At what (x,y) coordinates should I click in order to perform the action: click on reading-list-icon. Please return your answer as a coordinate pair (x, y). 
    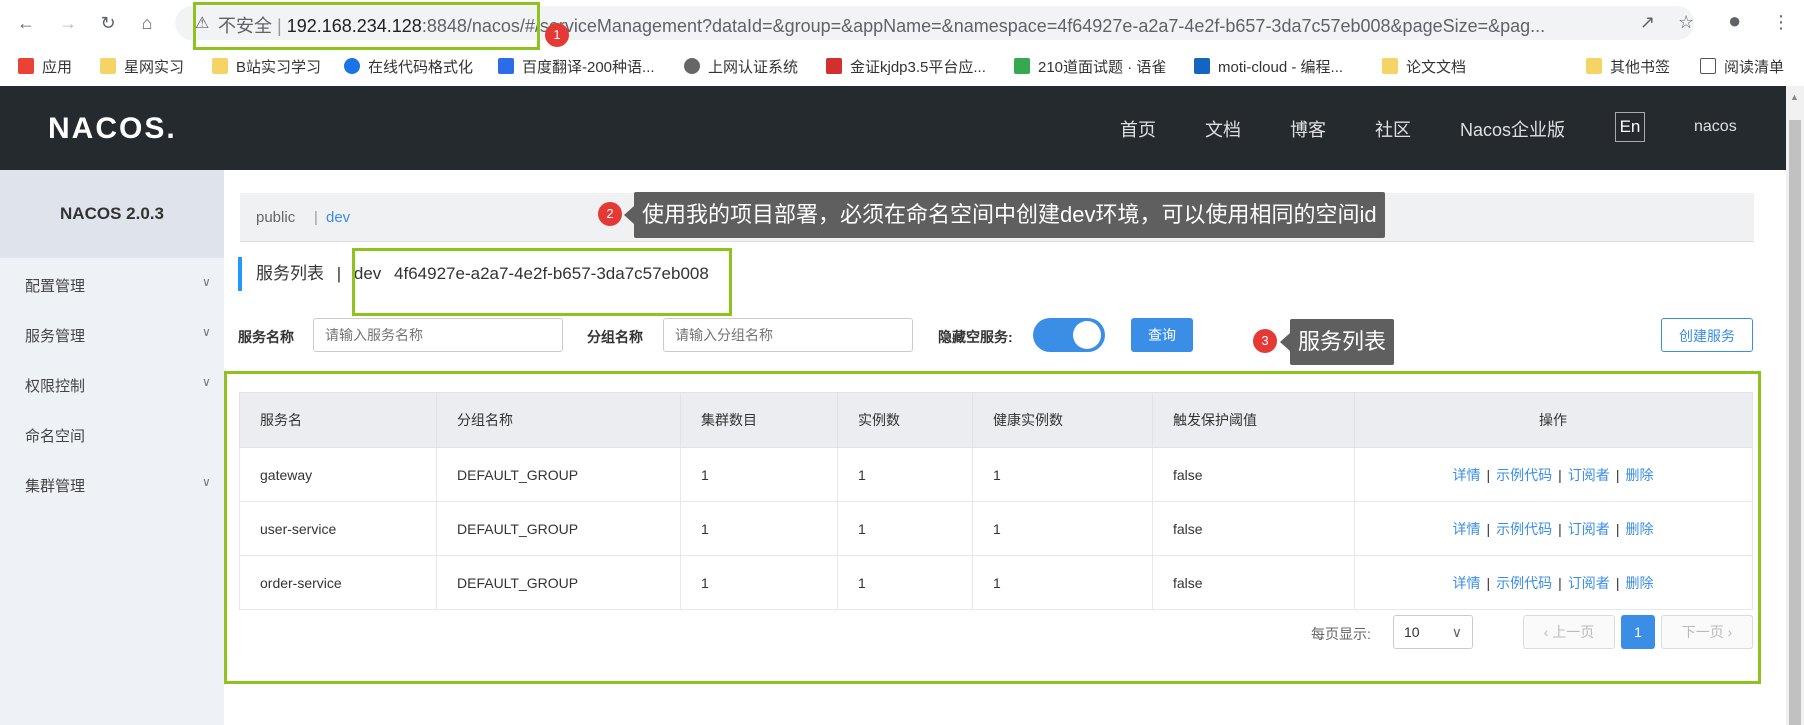
    Looking at the image, I should click on (1708, 66).